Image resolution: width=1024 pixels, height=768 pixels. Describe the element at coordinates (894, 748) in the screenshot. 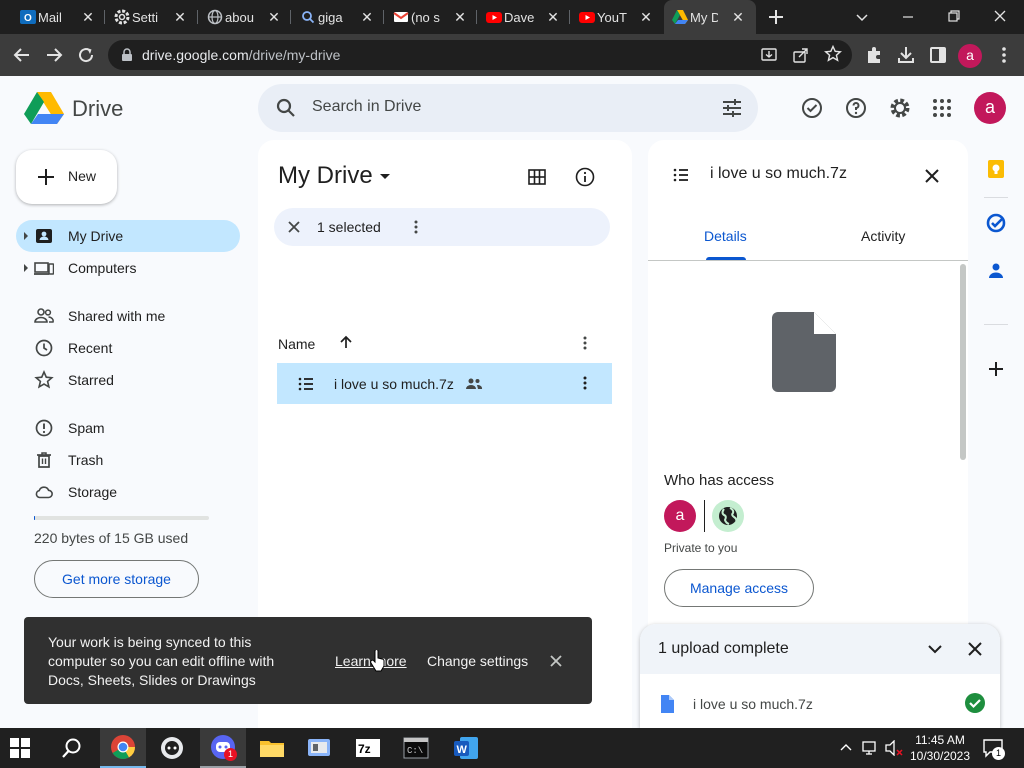

I see `volume-muted-icon` at that location.